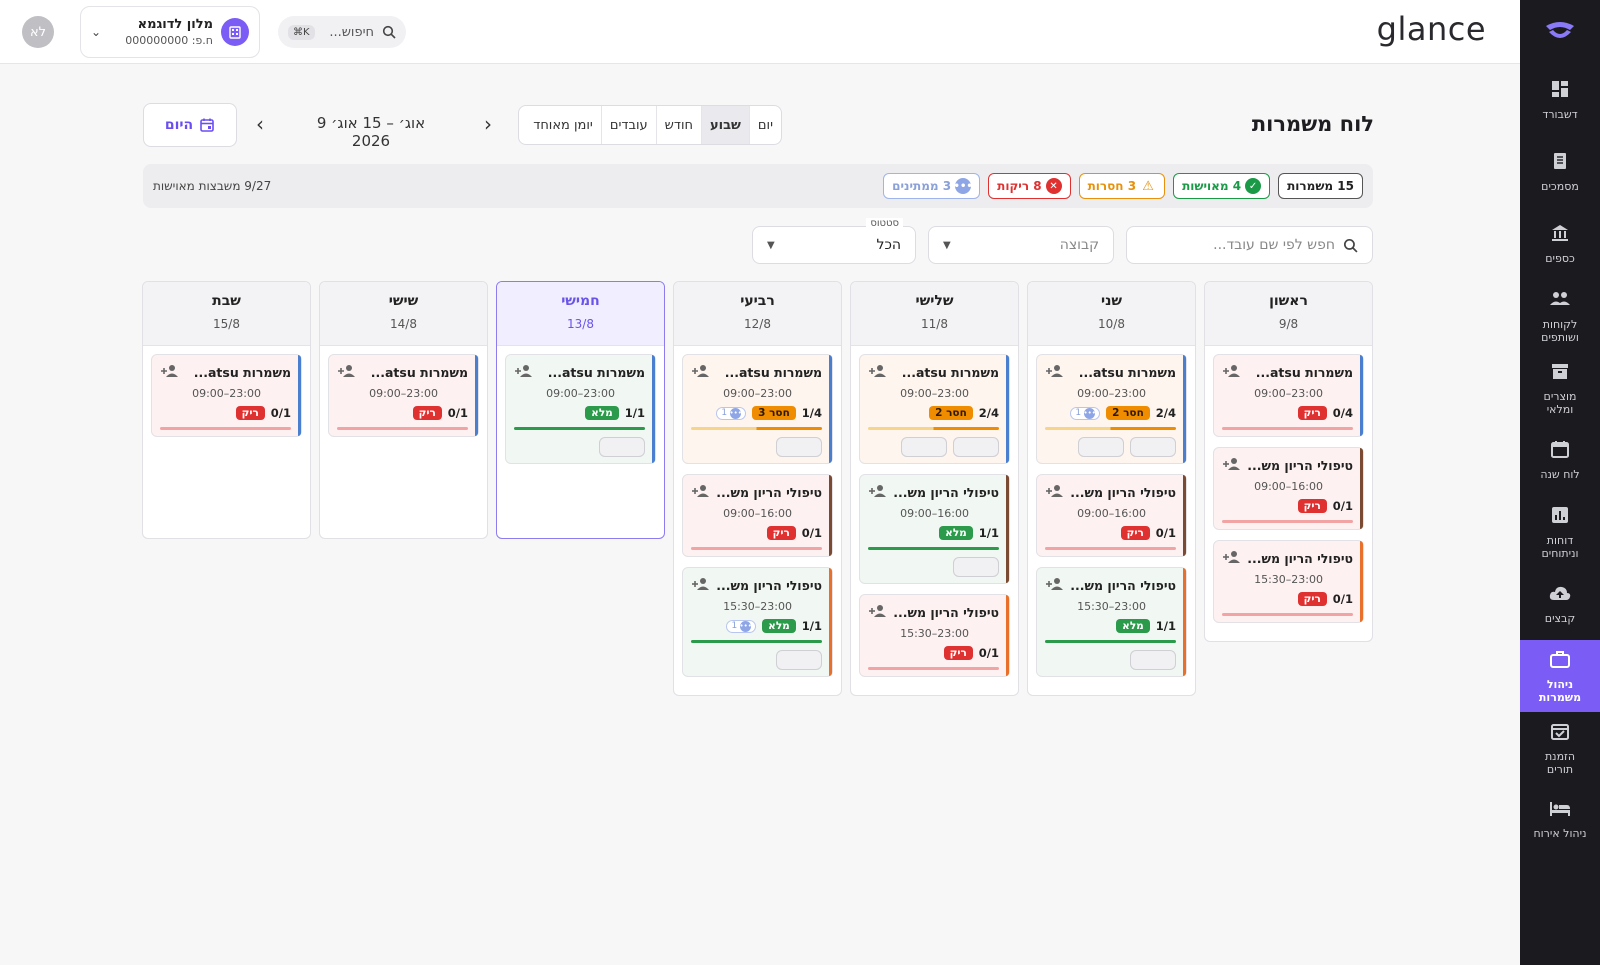 The width and height of the screenshot is (1600, 965). What do you see at coordinates (934, 409) in the screenshot?
I see `shift-card: משמרות atsu... 23:00–09:00 2/4 חסר 2` at bounding box center [934, 409].